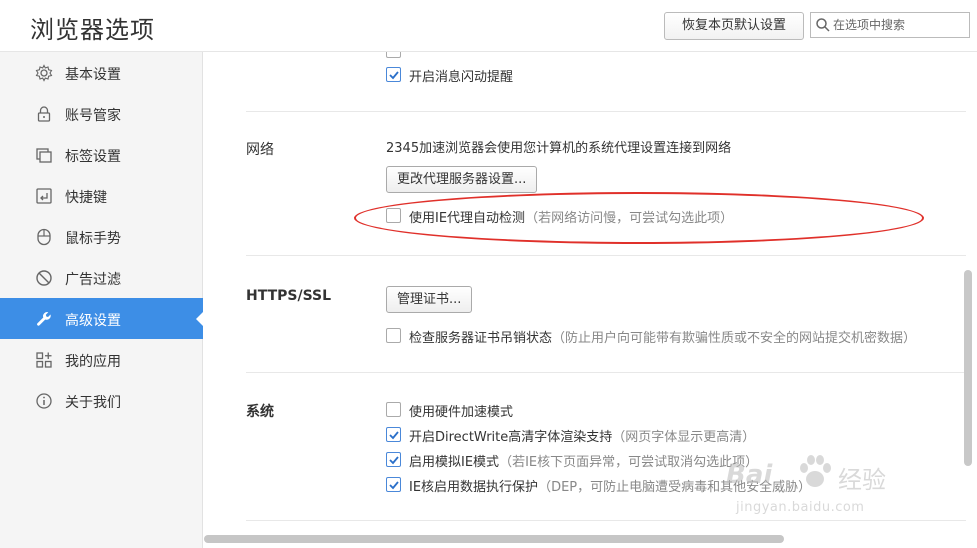  Describe the element at coordinates (393, 215) in the screenshot. I see `ie-proxy-checkbox` at that location.